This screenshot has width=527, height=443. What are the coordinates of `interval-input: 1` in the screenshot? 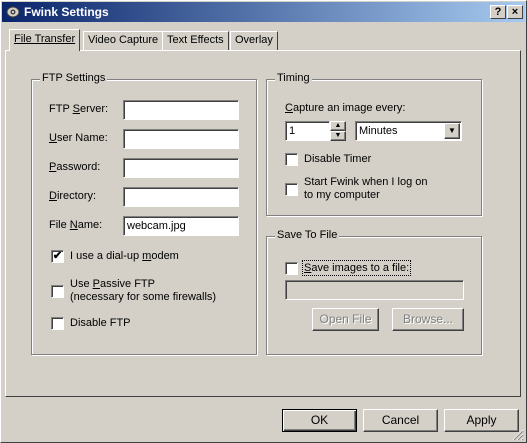 It's located at (307, 131).